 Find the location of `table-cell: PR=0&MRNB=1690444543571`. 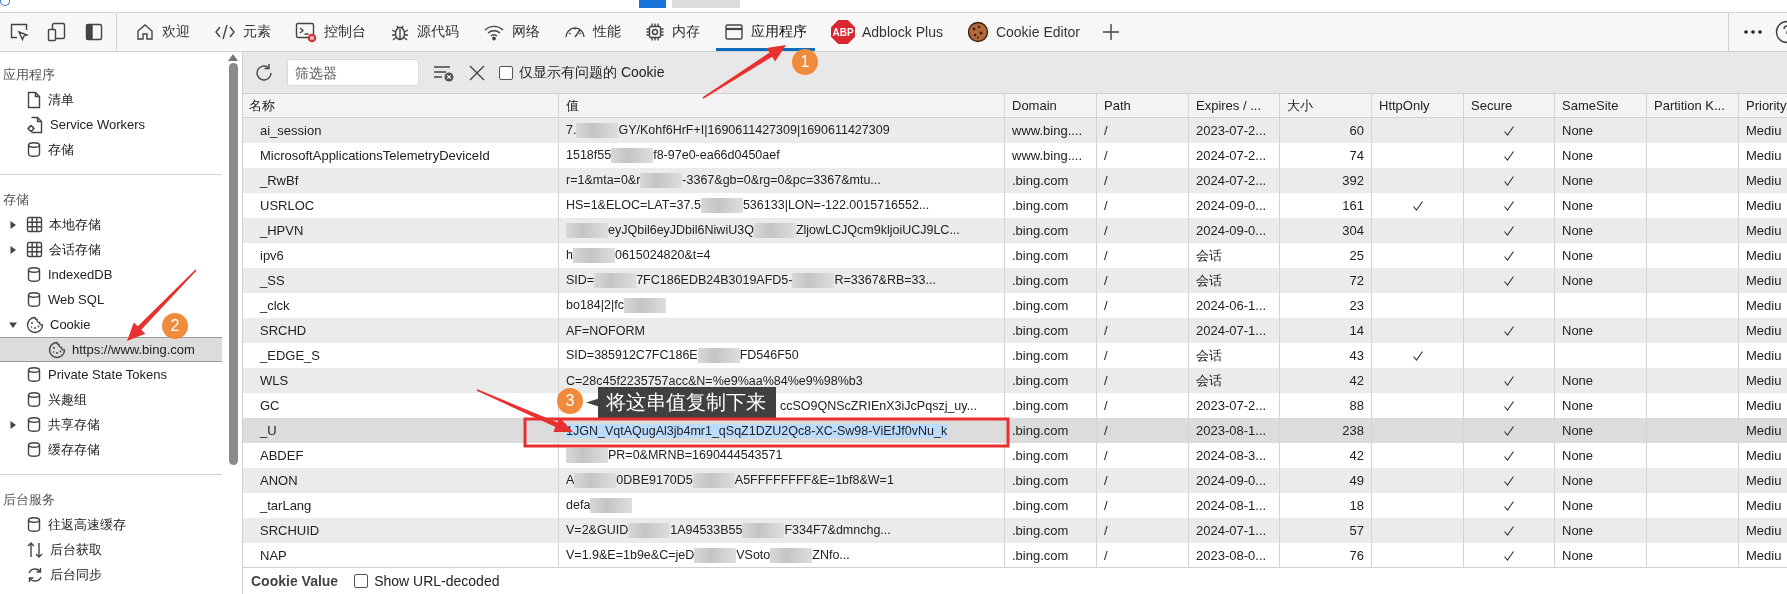

table-cell: PR=0&MRNB=1690444543571 is located at coordinates (674, 455).